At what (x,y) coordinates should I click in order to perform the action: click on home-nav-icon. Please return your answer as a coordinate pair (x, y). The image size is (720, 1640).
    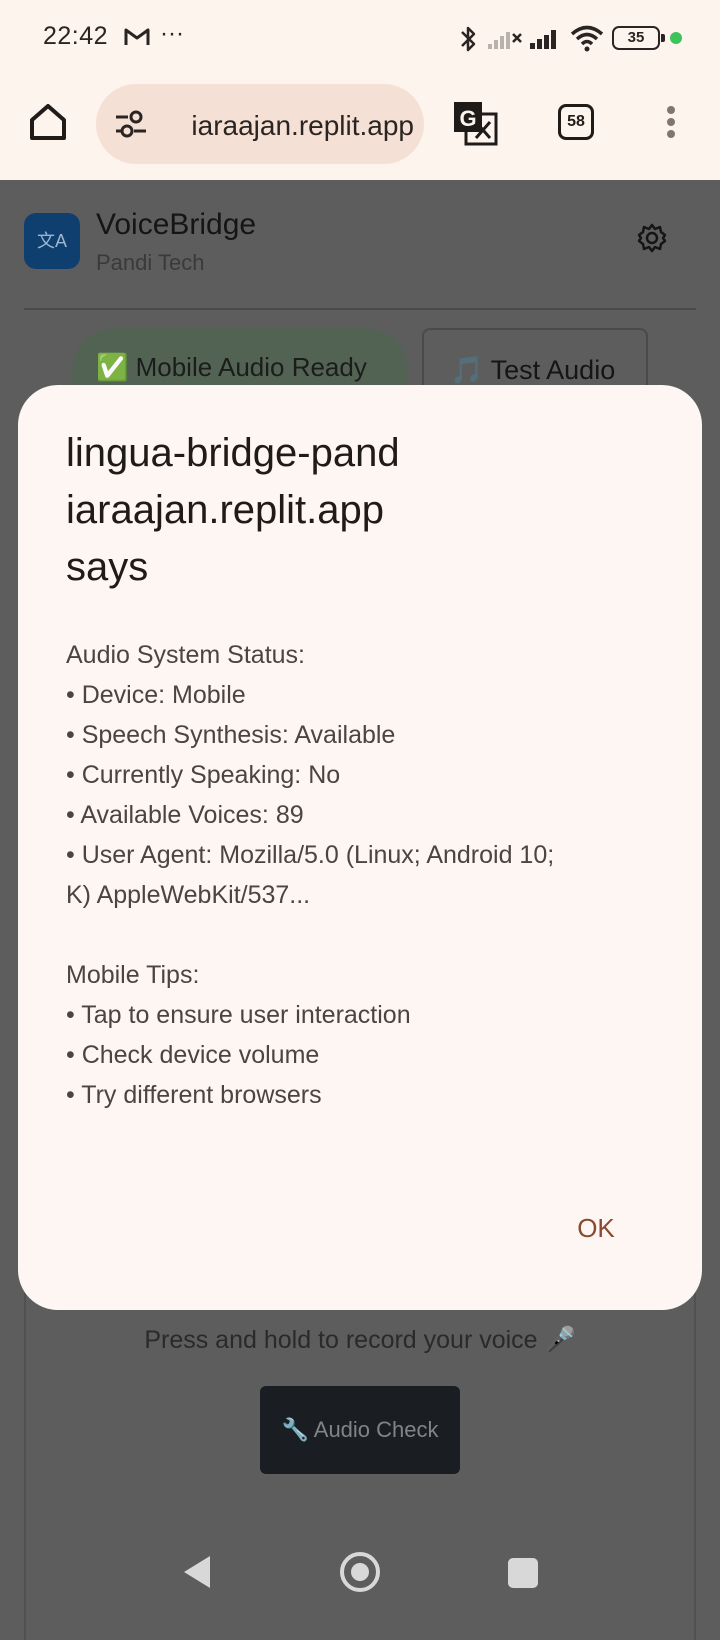
    Looking at the image, I should click on (360, 1572).